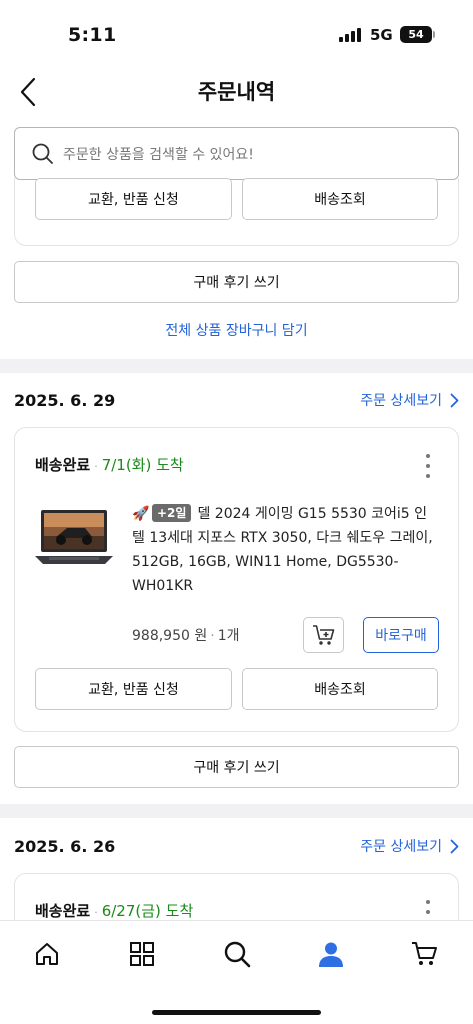 Image resolution: width=473 pixels, height=1024 pixels. What do you see at coordinates (381, 35) in the screenshot?
I see `network-label: 5G` at bounding box center [381, 35].